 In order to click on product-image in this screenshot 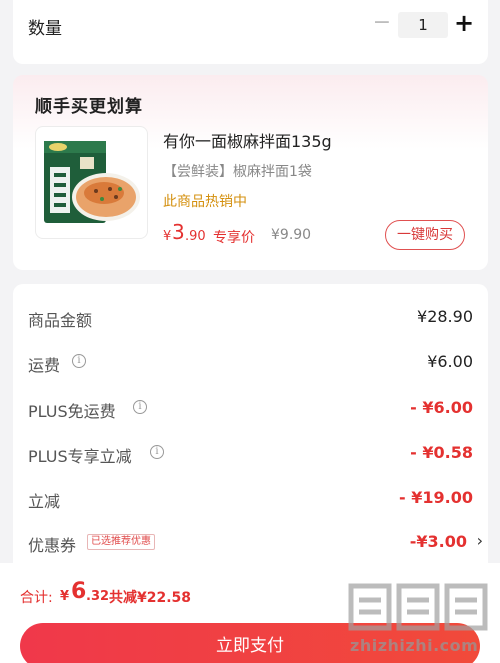, I will do `click(91, 182)`.